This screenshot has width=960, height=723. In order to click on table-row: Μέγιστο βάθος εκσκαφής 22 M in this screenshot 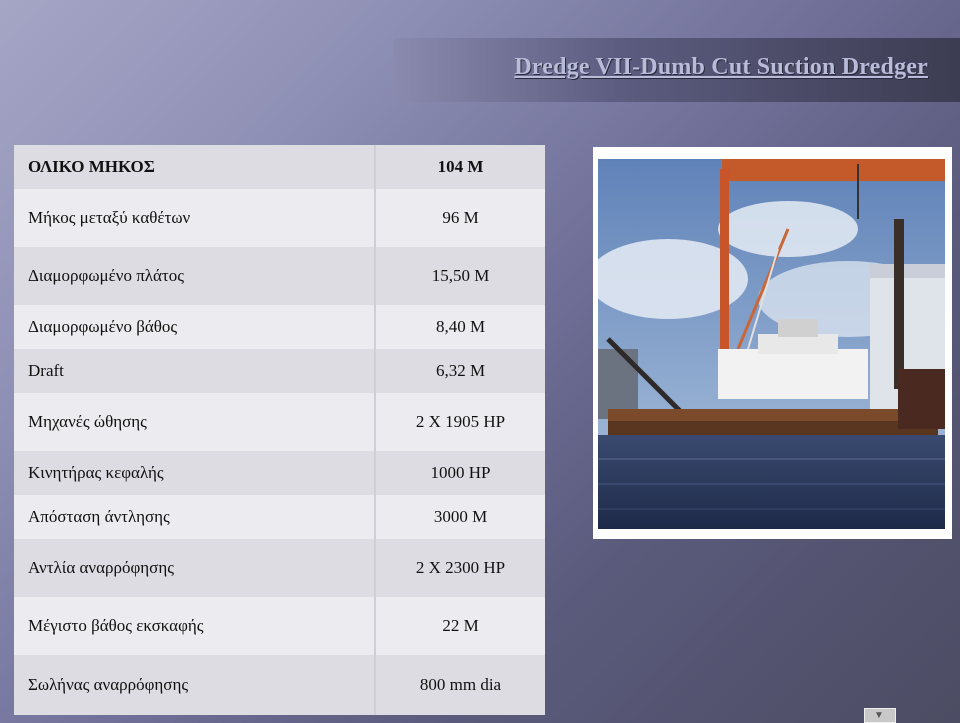, I will do `click(279, 626)`.